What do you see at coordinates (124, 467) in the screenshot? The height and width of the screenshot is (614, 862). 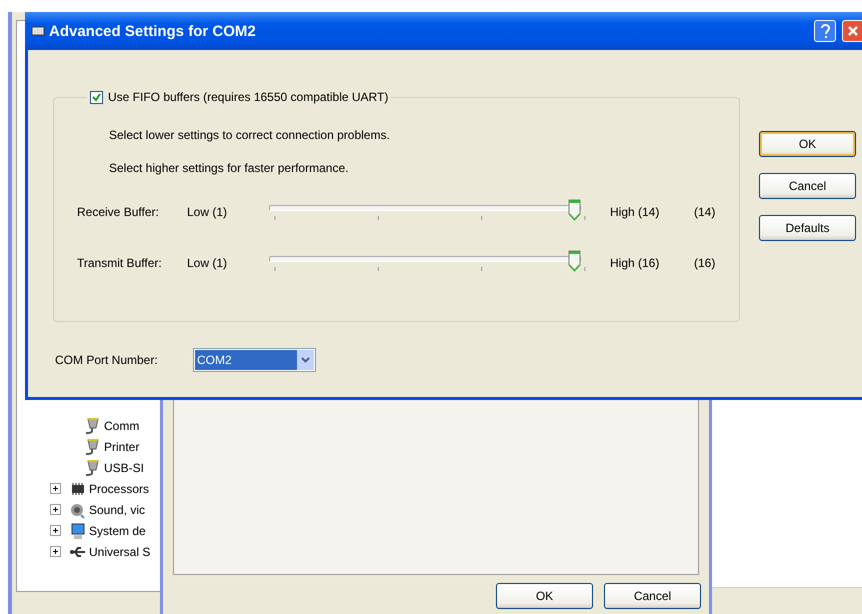 I see `tree-item: USB-SI` at bounding box center [124, 467].